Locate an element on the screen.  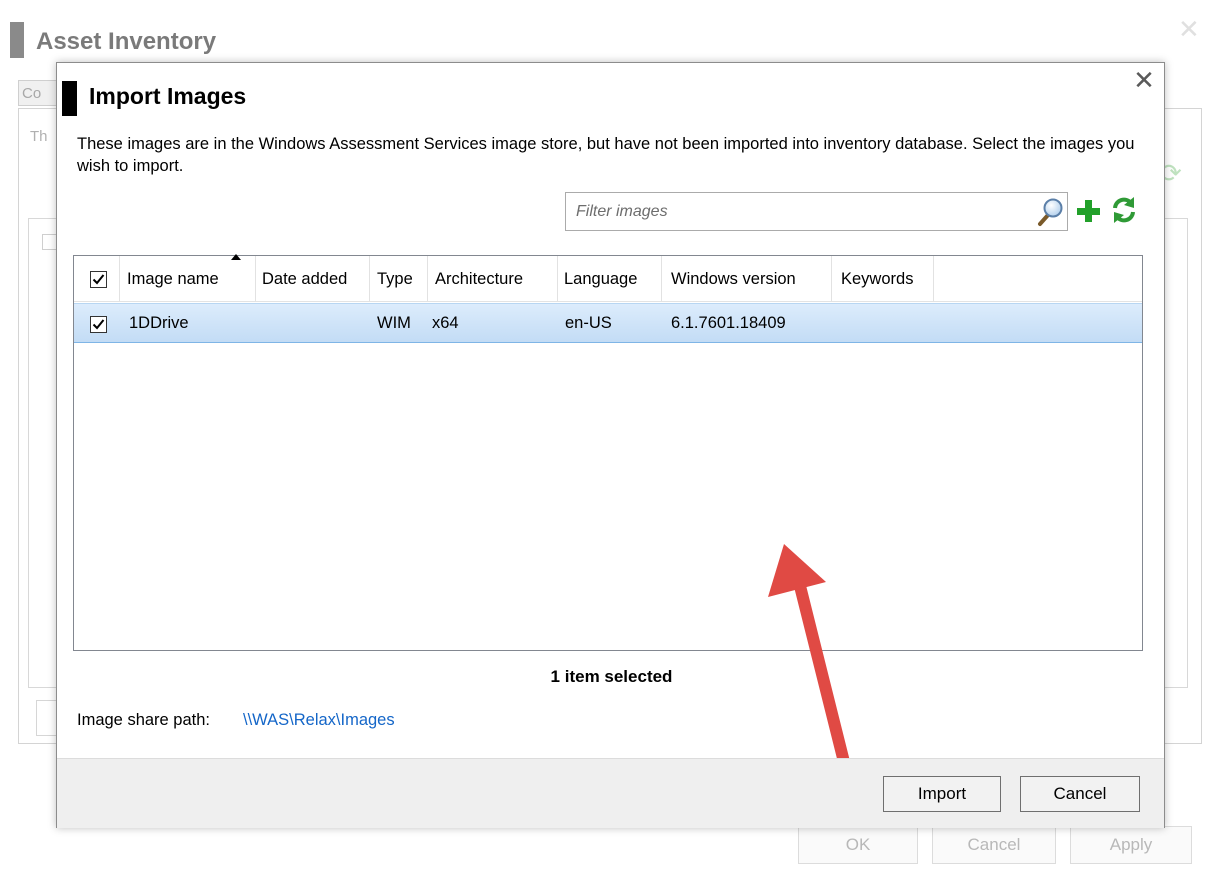
cell-image-name: 1DDrive is located at coordinates (159, 323).